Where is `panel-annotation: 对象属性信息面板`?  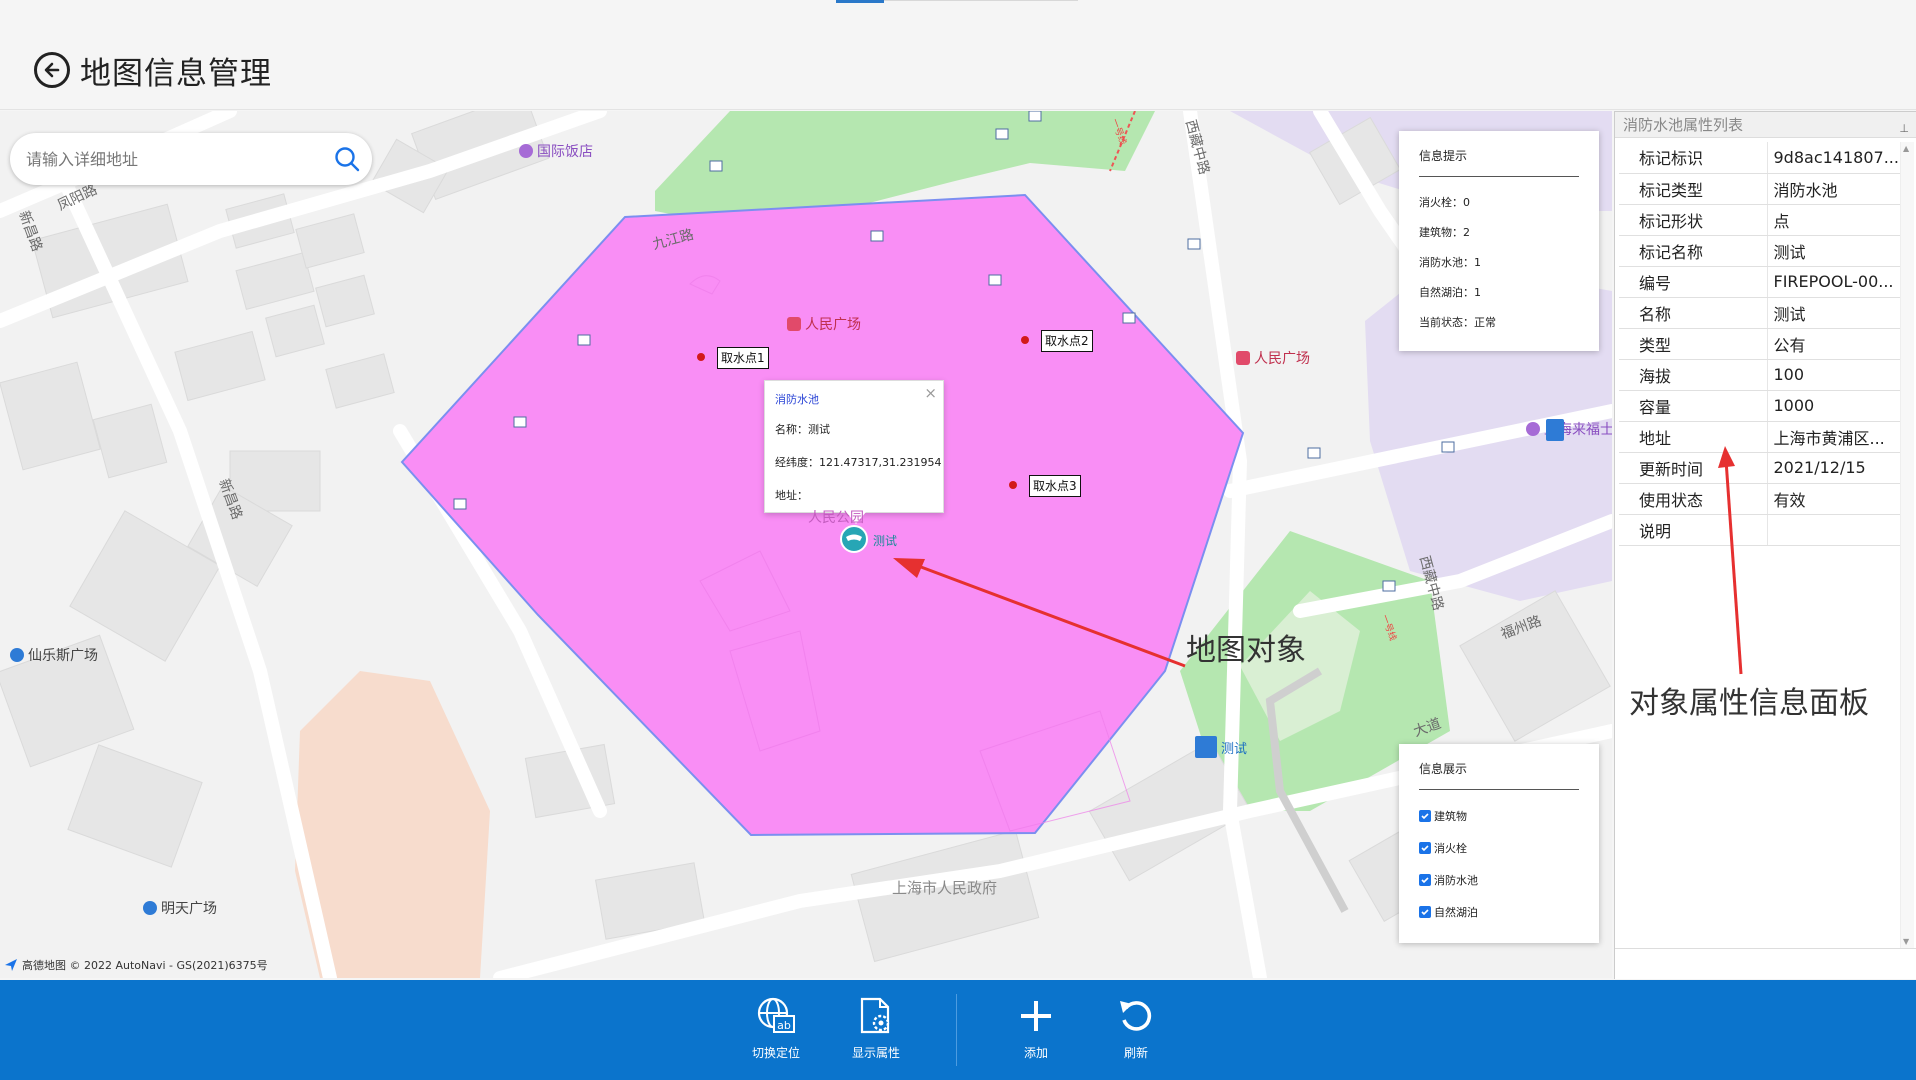
panel-annotation: 对象属性信息面板 is located at coordinates (1749, 703).